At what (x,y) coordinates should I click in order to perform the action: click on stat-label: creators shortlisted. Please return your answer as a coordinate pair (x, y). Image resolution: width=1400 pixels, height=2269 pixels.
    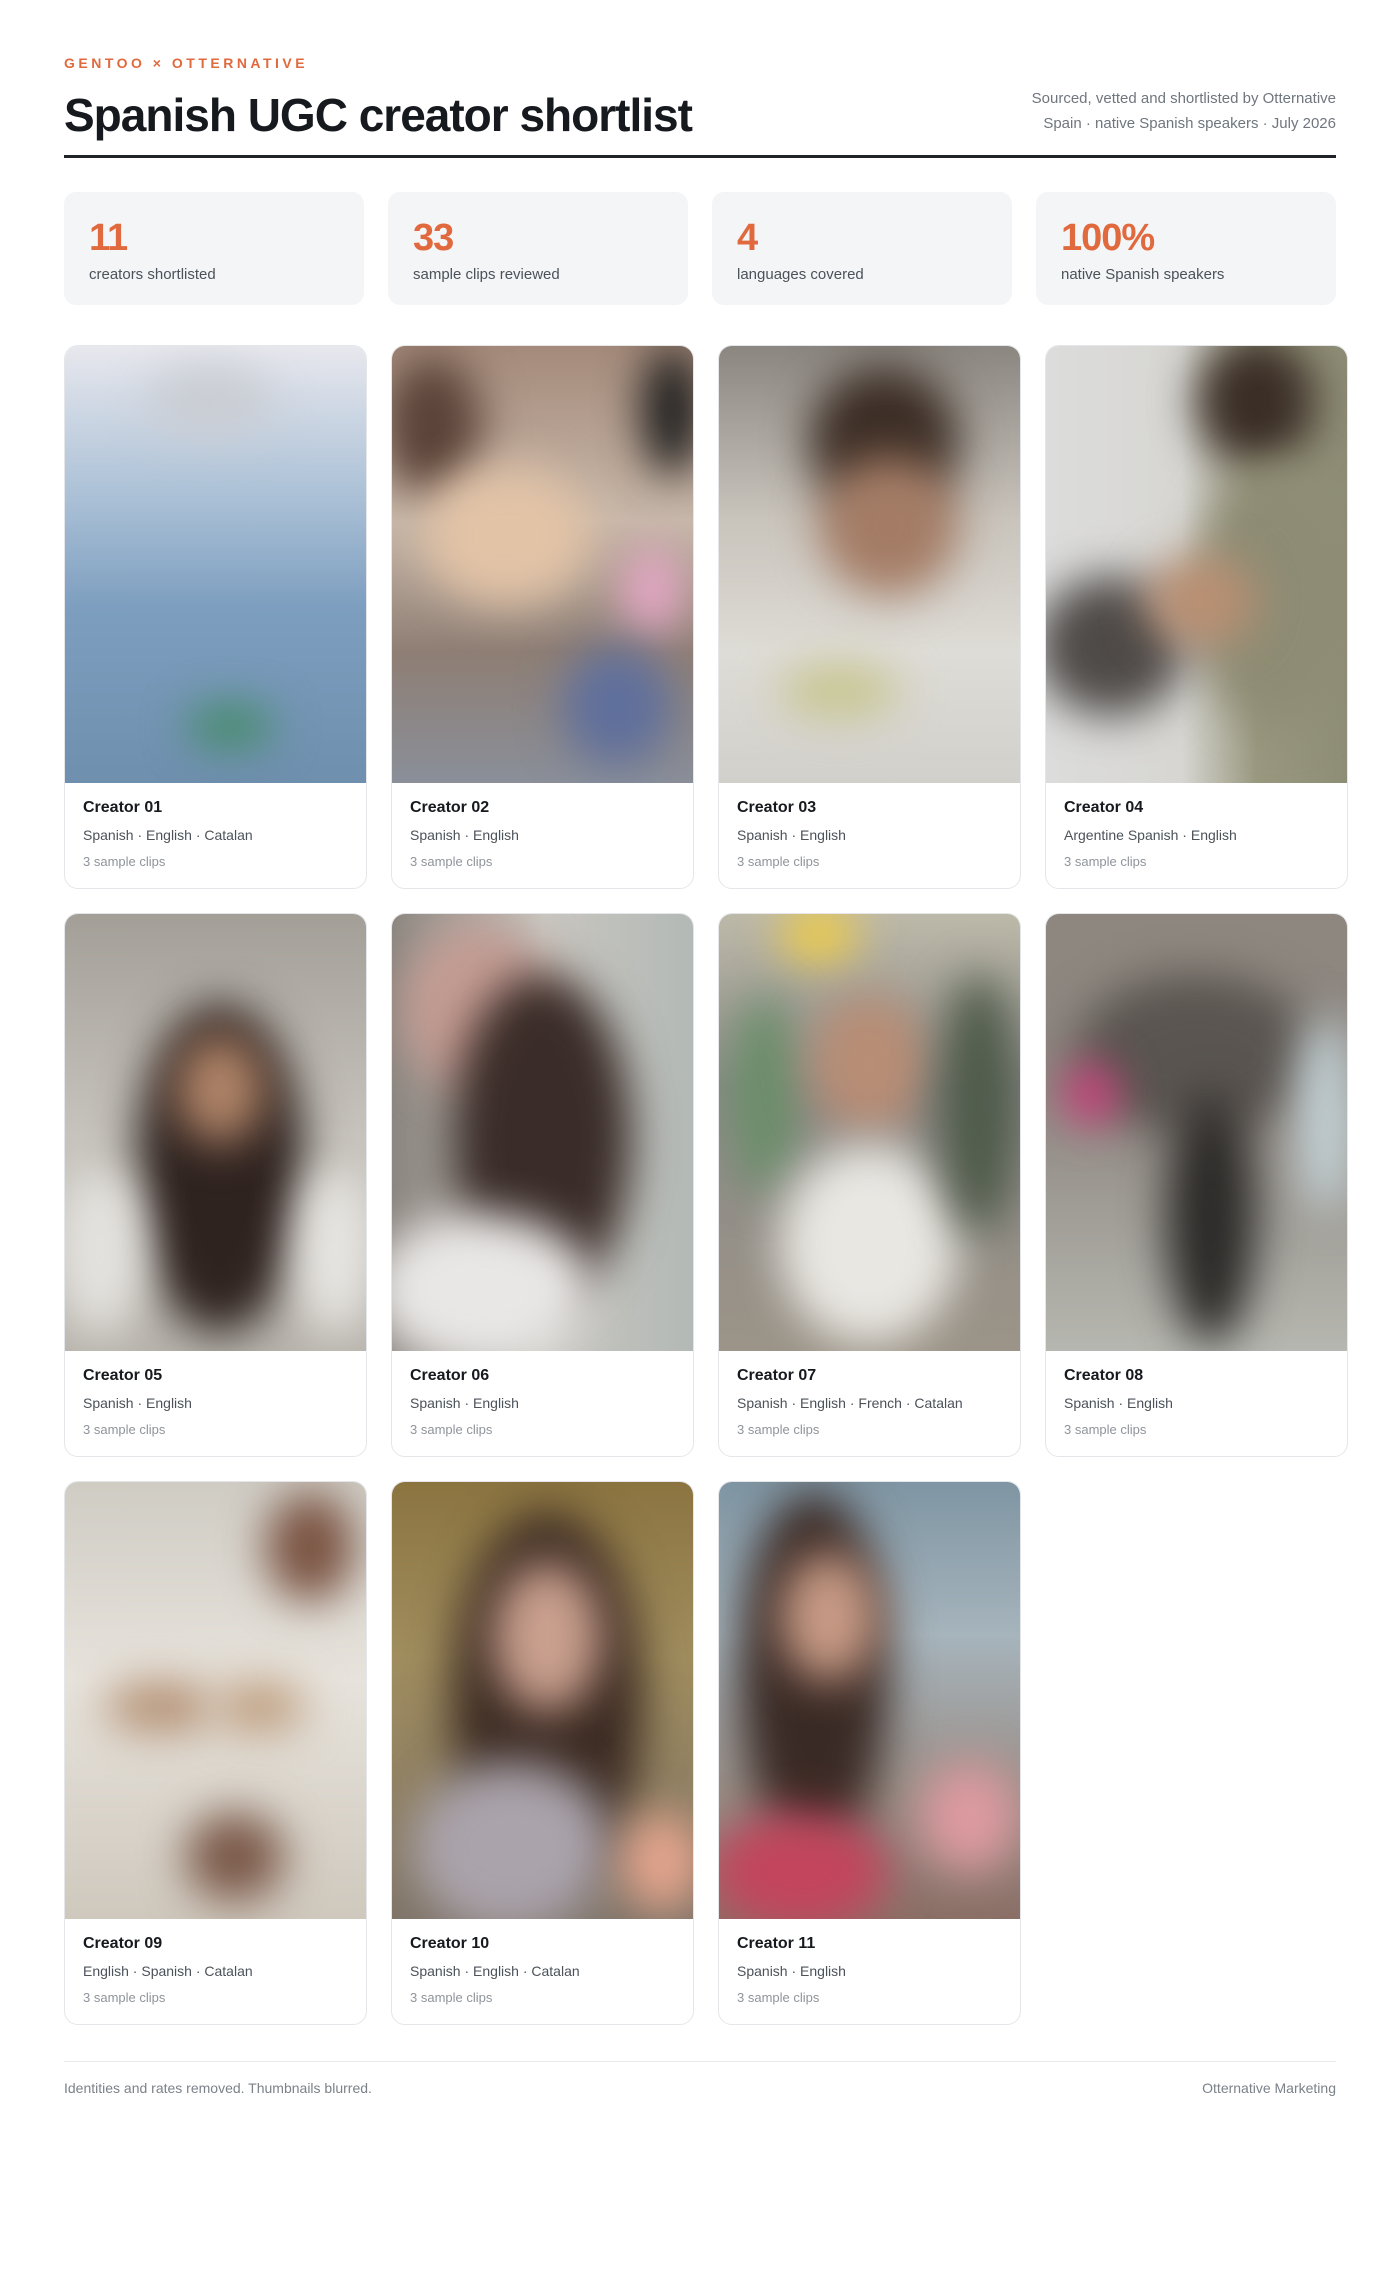
    Looking at the image, I should click on (152, 274).